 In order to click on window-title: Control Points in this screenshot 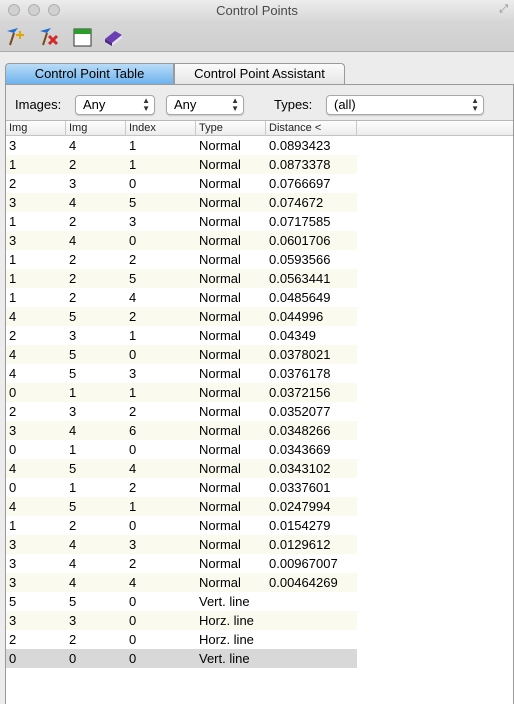, I will do `click(257, 10)`.